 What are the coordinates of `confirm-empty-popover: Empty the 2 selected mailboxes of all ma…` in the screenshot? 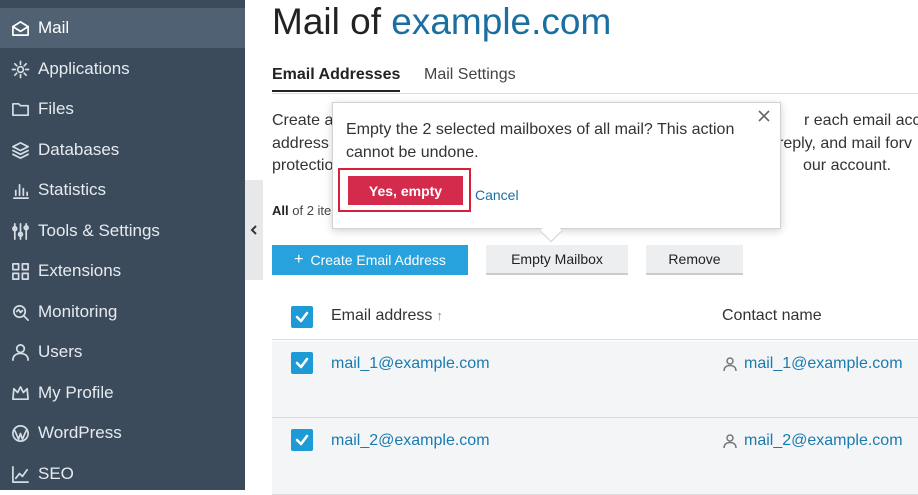 It's located at (556, 172).